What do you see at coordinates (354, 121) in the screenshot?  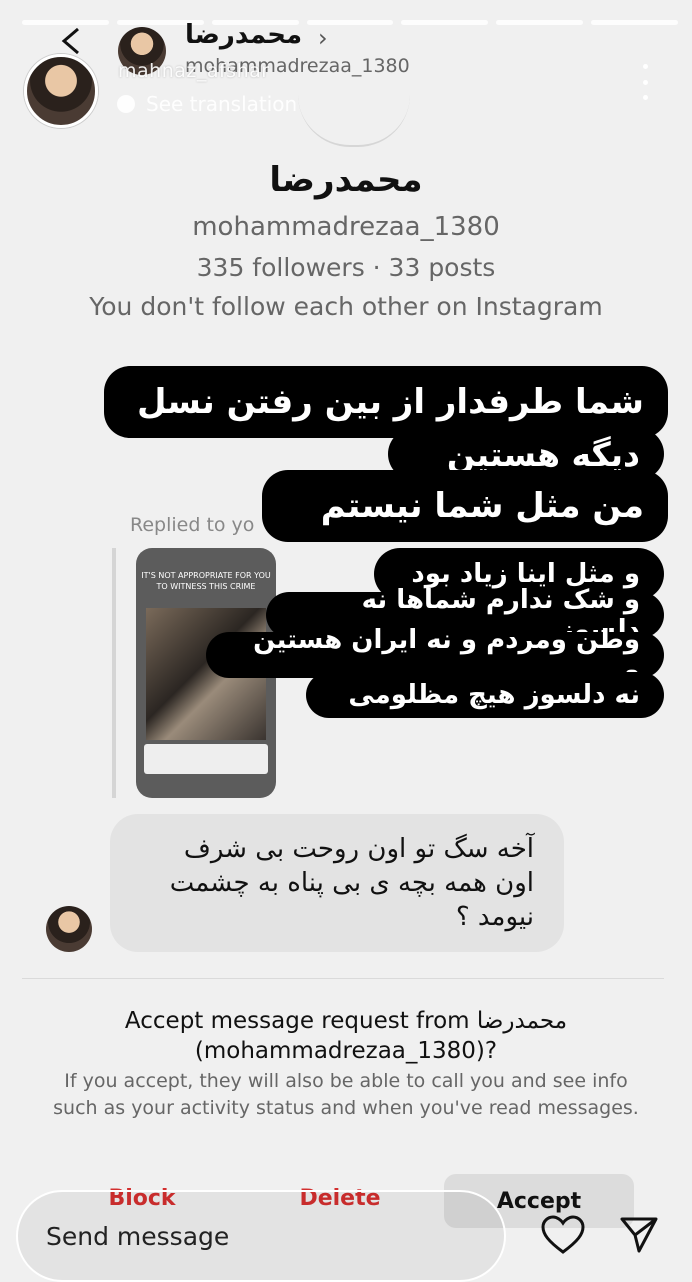 I see `profile-picture-outline` at bounding box center [354, 121].